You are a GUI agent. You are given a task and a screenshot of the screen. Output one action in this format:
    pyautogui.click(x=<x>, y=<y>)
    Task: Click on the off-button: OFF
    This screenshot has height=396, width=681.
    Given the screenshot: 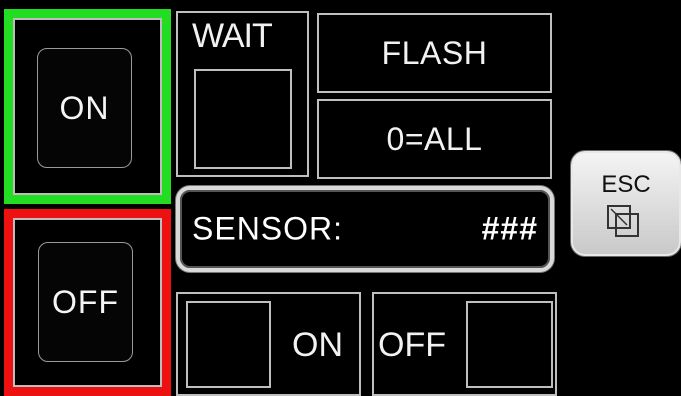 What is the action you would take?
    pyautogui.click(x=87, y=302)
    